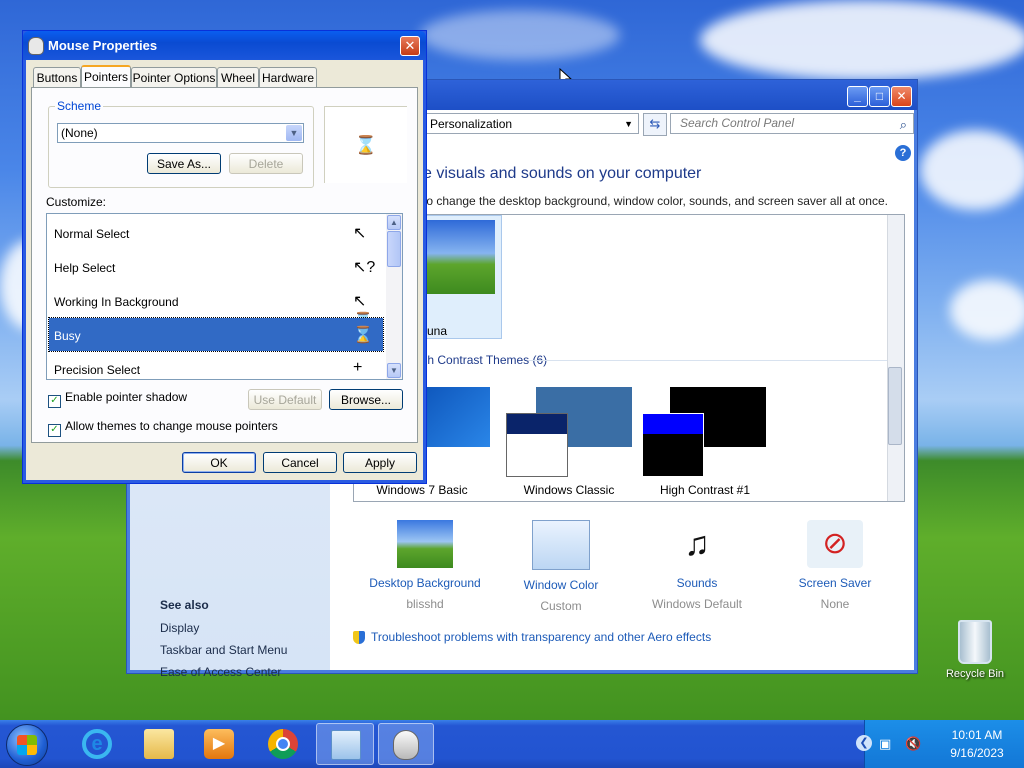 This screenshot has height=768, width=1024. I want to click on link-taskbar: Taskbar and Start Menu, so click(223, 650).